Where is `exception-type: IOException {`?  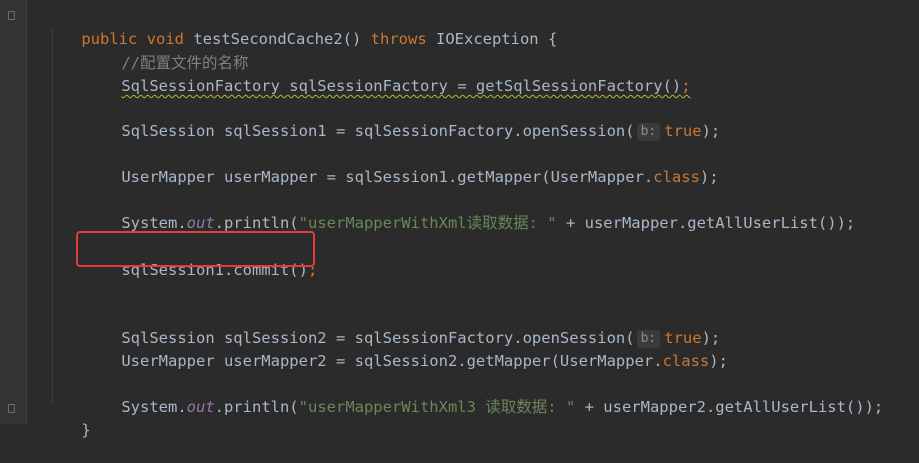
exception-type: IOException { is located at coordinates (492, 39).